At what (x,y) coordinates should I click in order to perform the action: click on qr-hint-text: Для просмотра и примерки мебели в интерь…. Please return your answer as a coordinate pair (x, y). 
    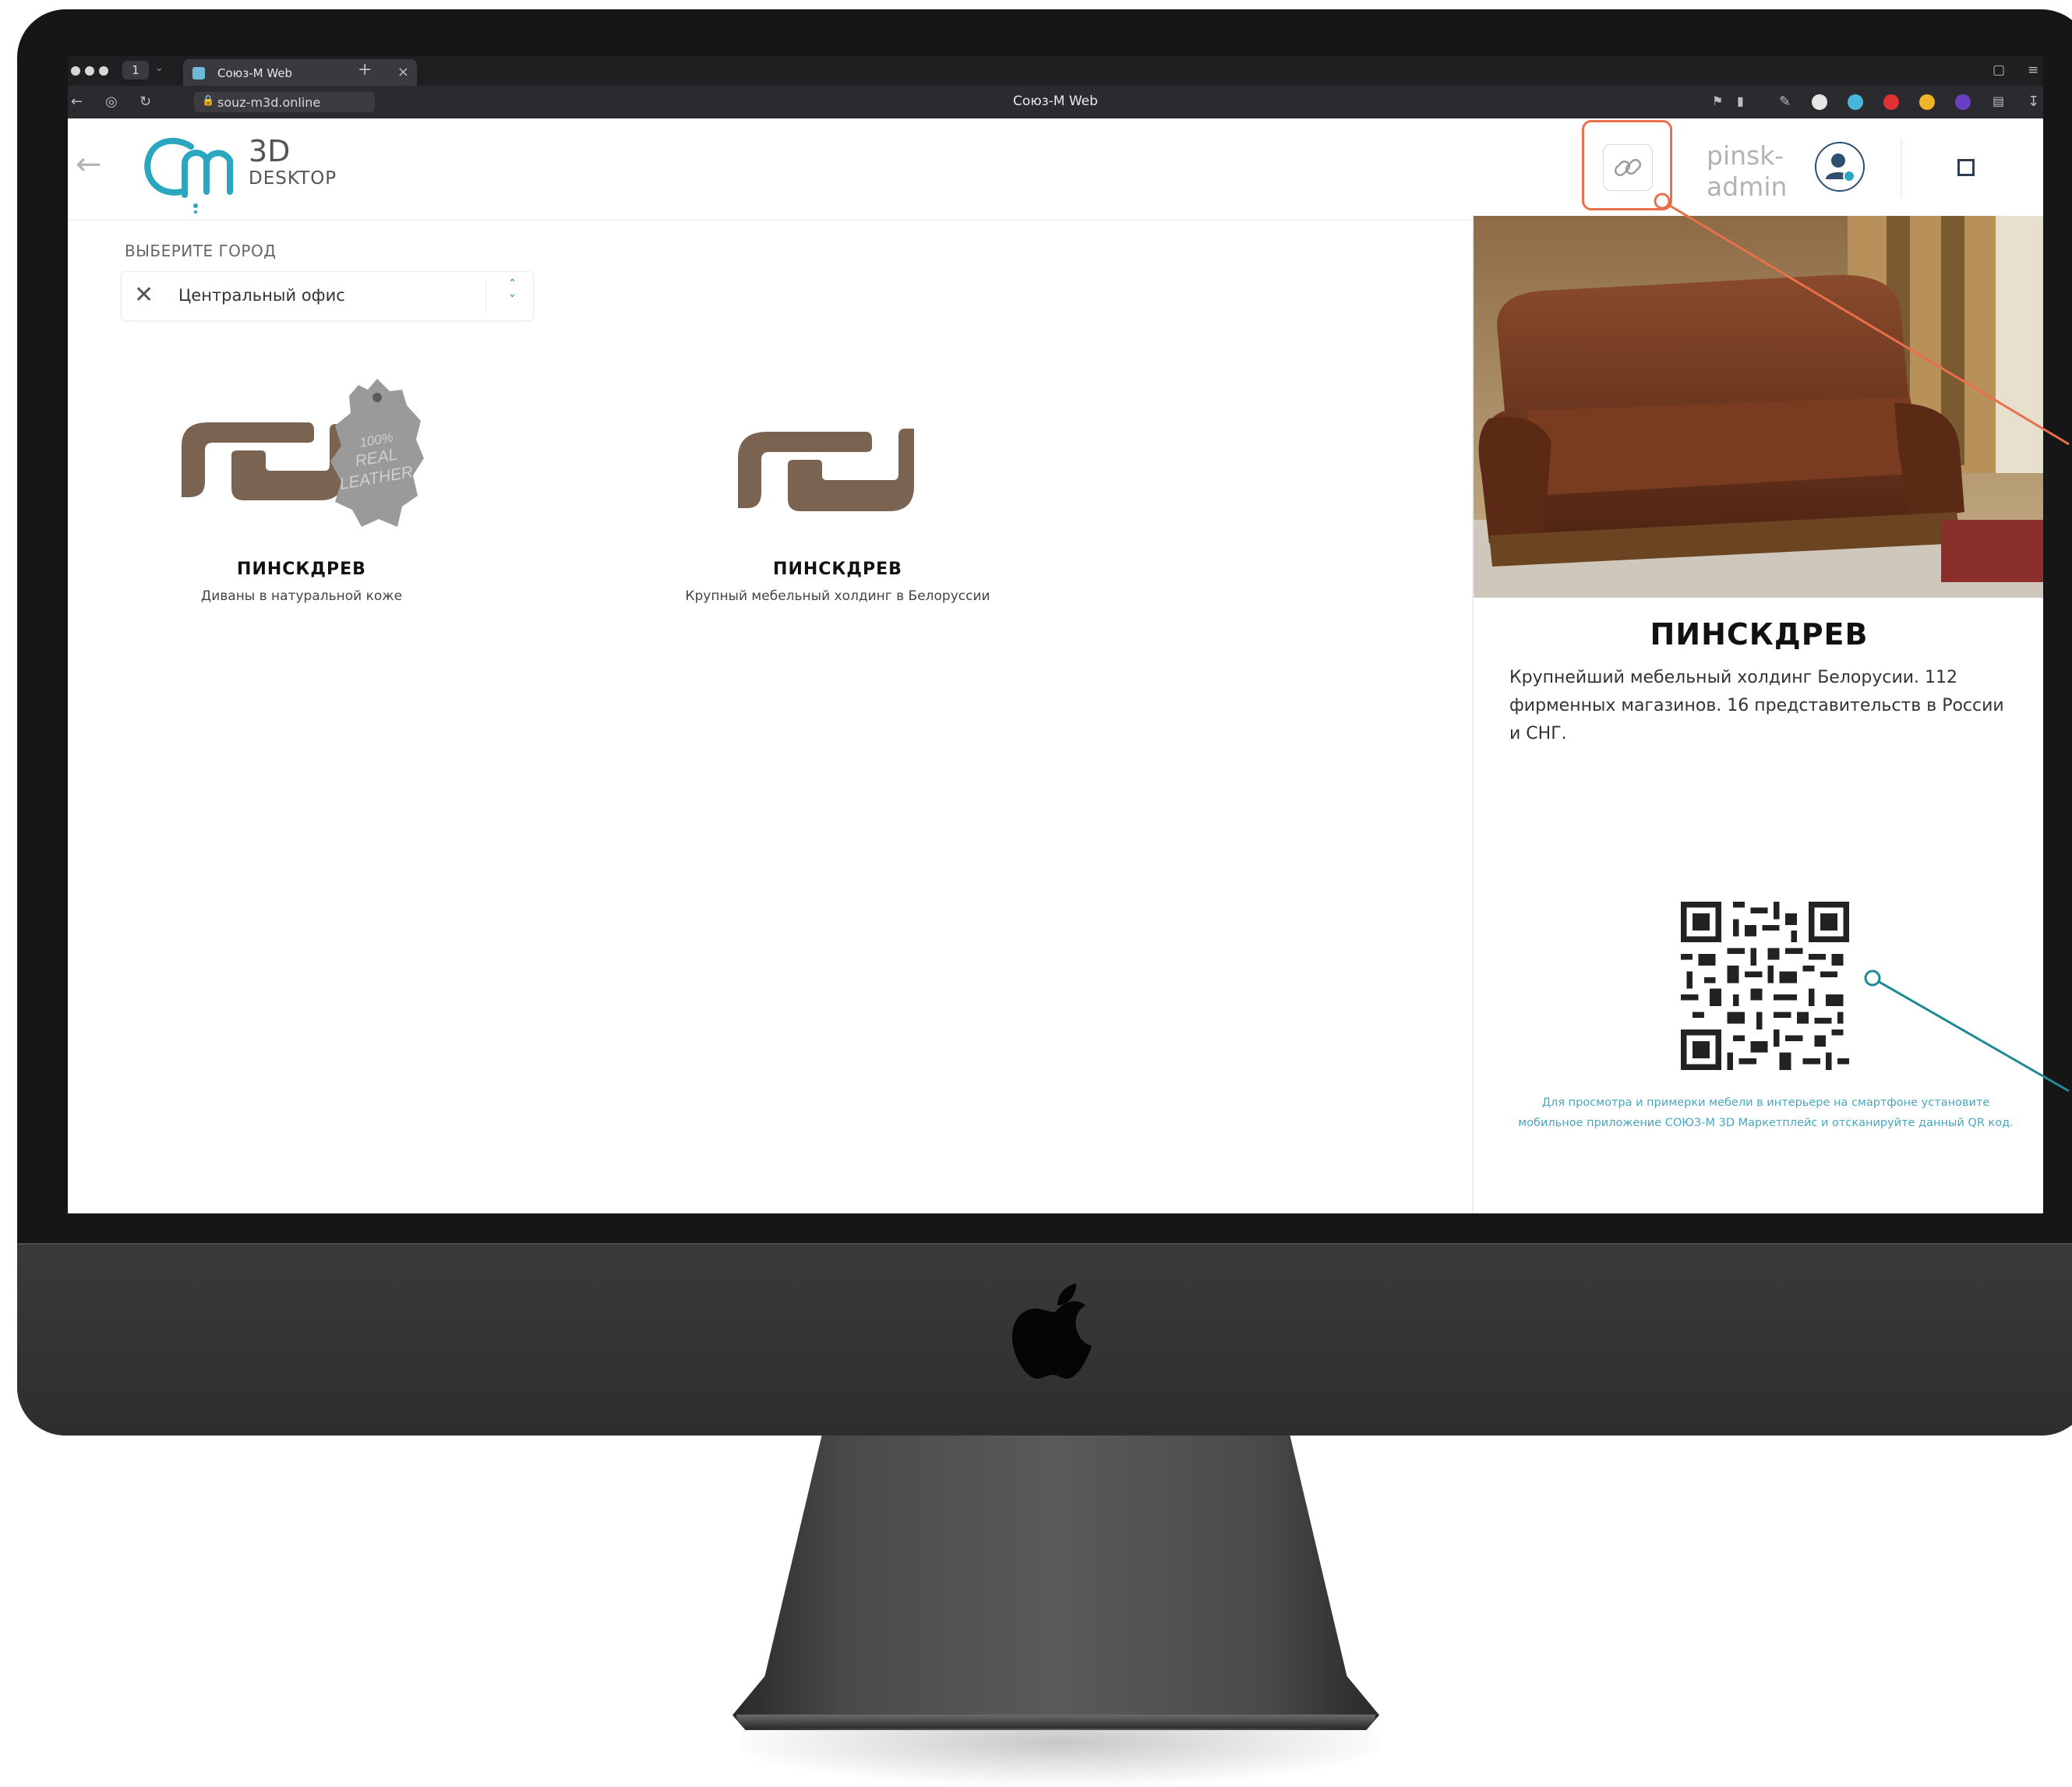
    Looking at the image, I should click on (1766, 1113).